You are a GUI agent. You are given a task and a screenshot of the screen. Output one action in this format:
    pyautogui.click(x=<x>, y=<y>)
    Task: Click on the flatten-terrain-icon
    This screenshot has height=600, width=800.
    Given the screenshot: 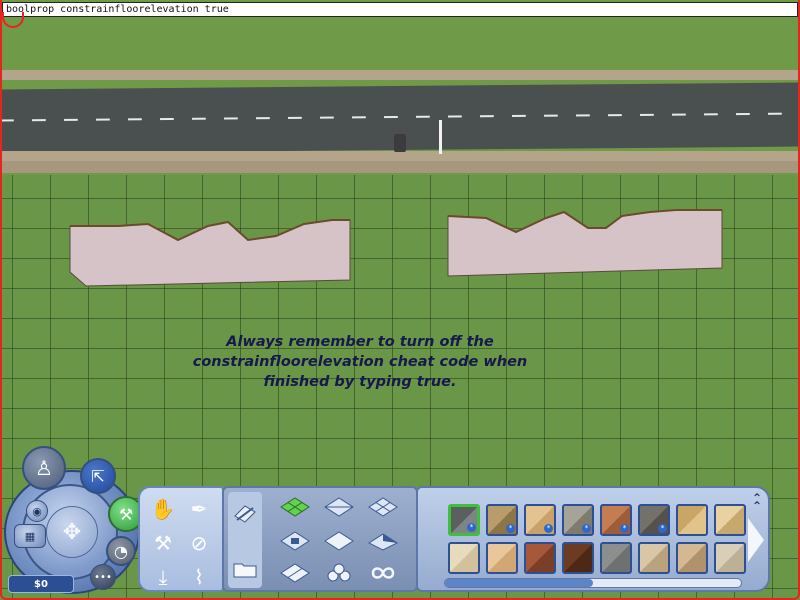 What is the action you would take?
    pyautogui.click(x=339, y=507)
    